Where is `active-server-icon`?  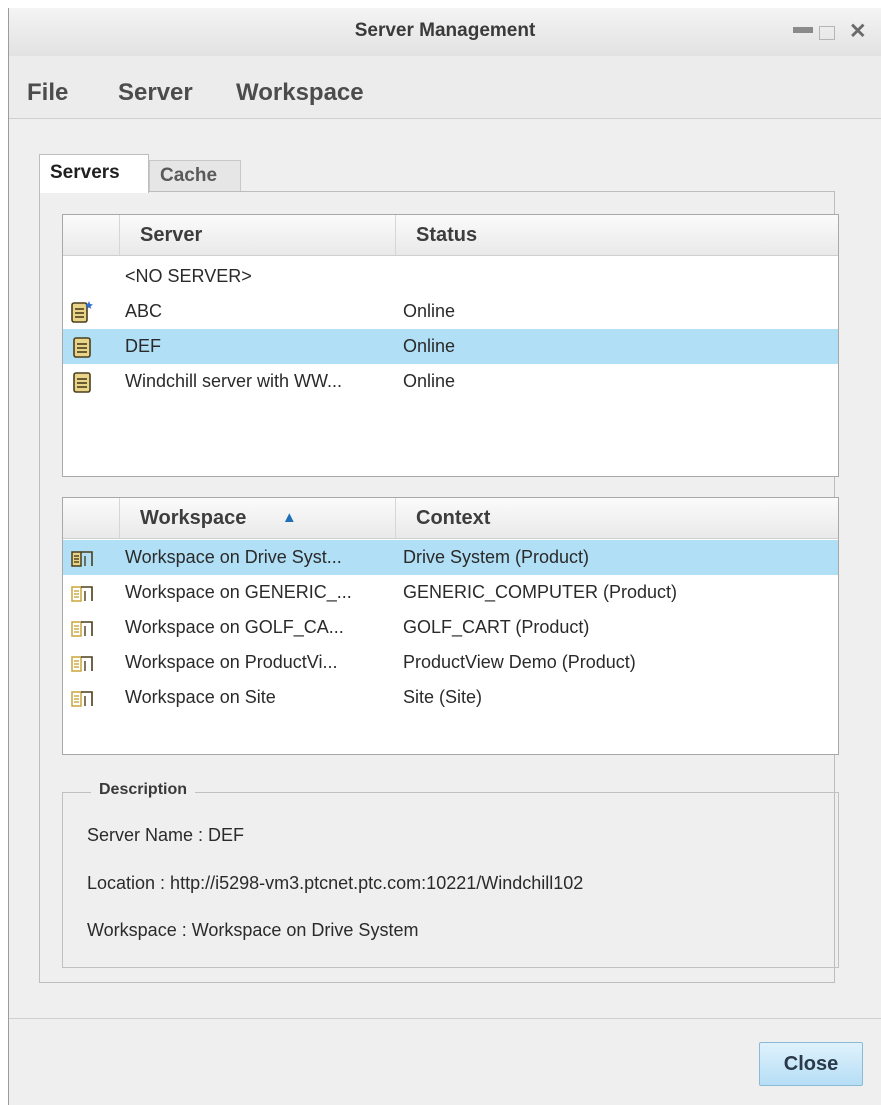 active-server-icon is located at coordinates (82, 312).